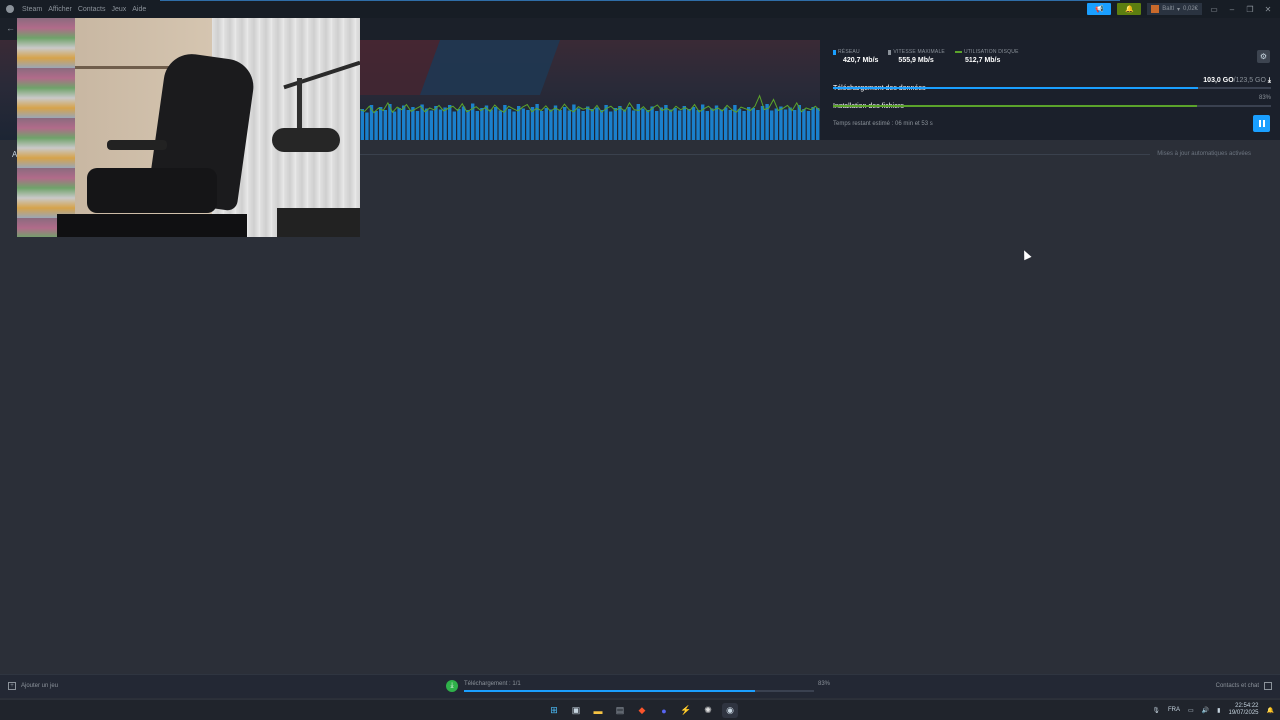  What do you see at coordinates (958, 52) in the screenshot?
I see `disk-legend-icon` at bounding box center [958, 52].